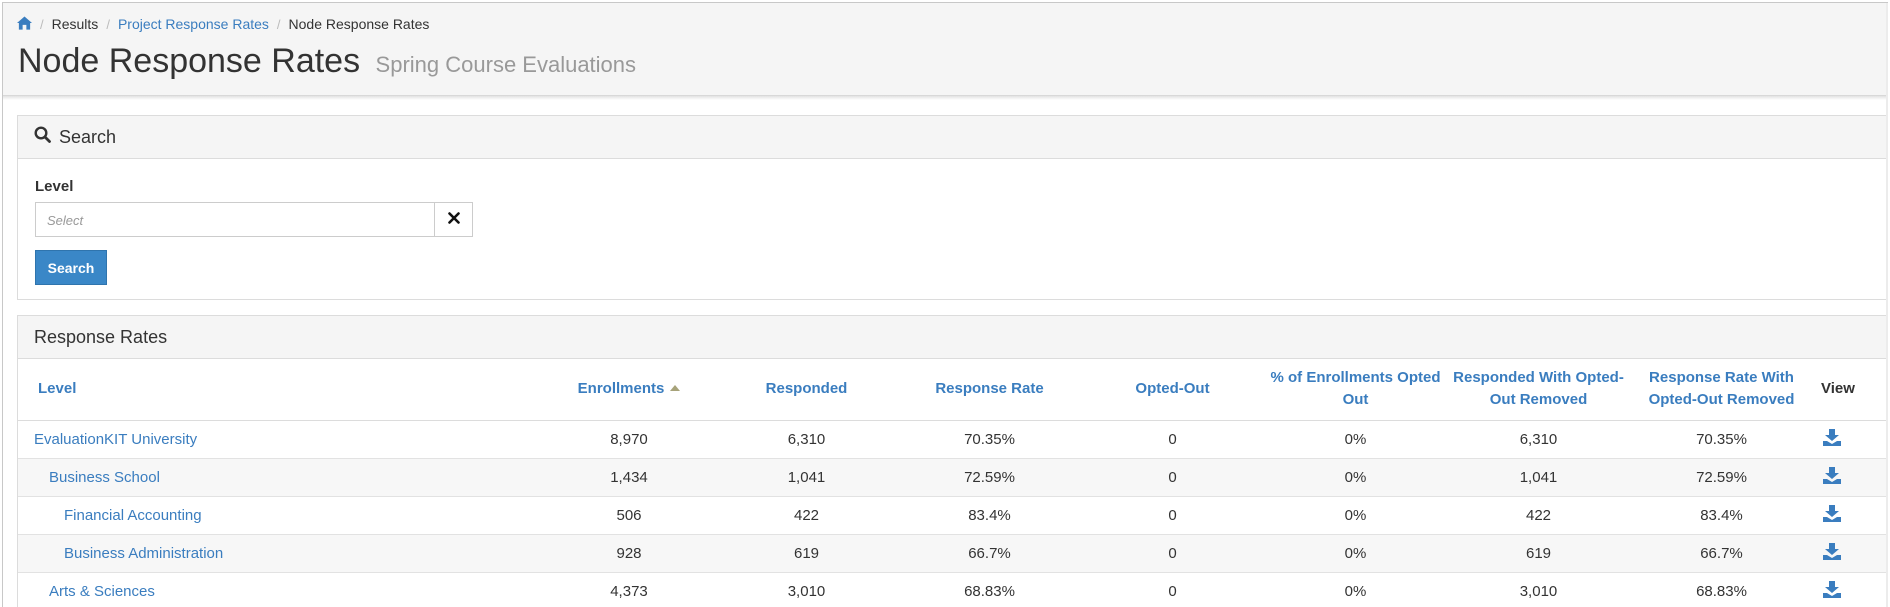  What do you see at coordinates (1355, 390) in the screenshot?
I see `col-pct-opted-out: % of Enrollments Opted Out` at bounding box center [1355, 390].